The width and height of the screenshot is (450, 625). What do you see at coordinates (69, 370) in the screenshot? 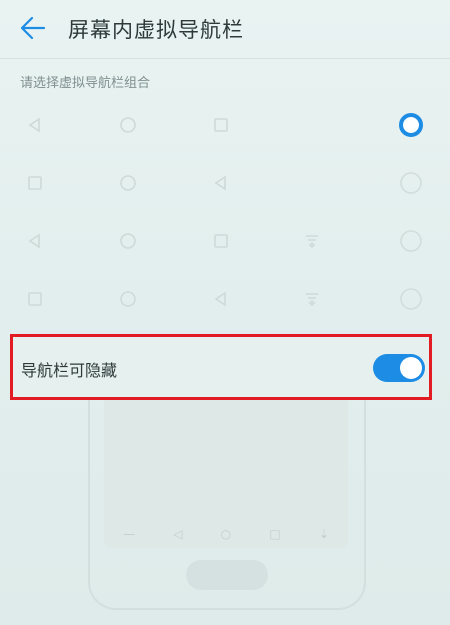
I see `toggle-label: 导航栏可隐藏` at bounding box center [69, 370].